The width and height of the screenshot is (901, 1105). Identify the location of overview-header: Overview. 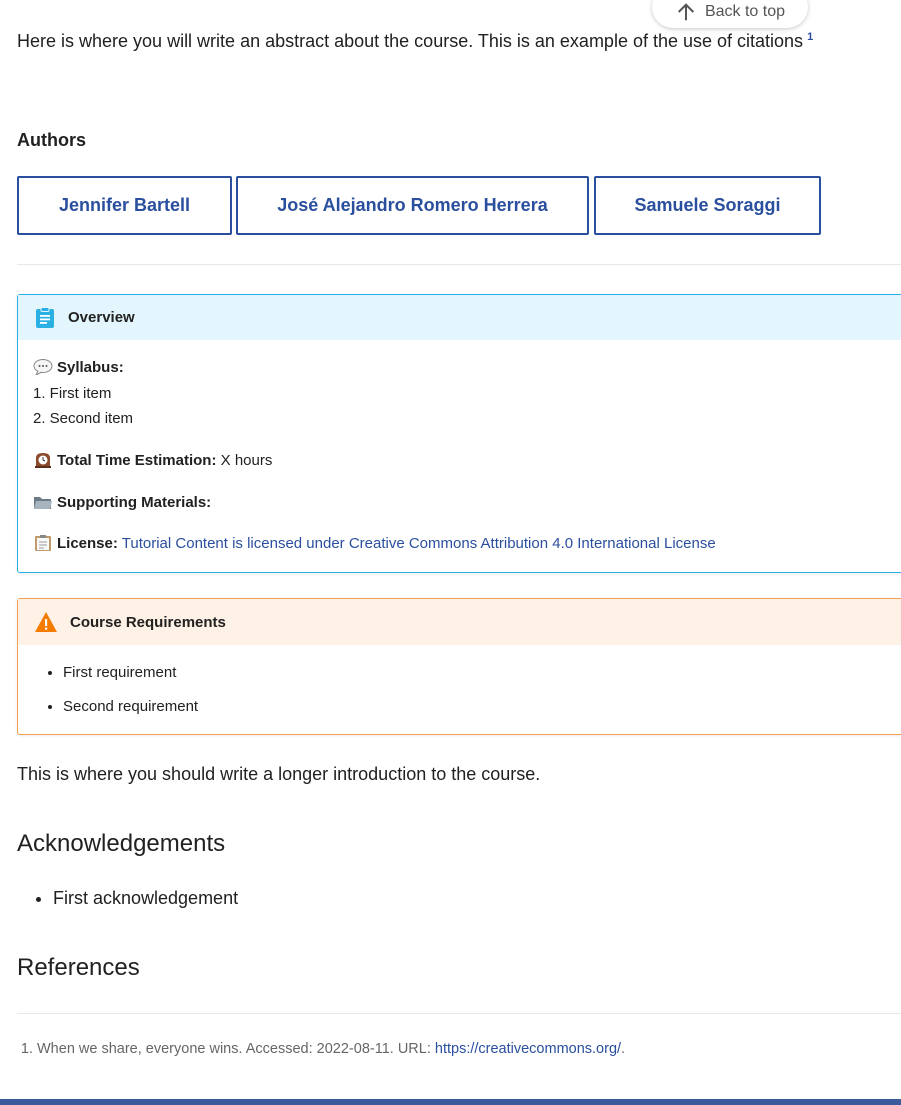
(459, 317).